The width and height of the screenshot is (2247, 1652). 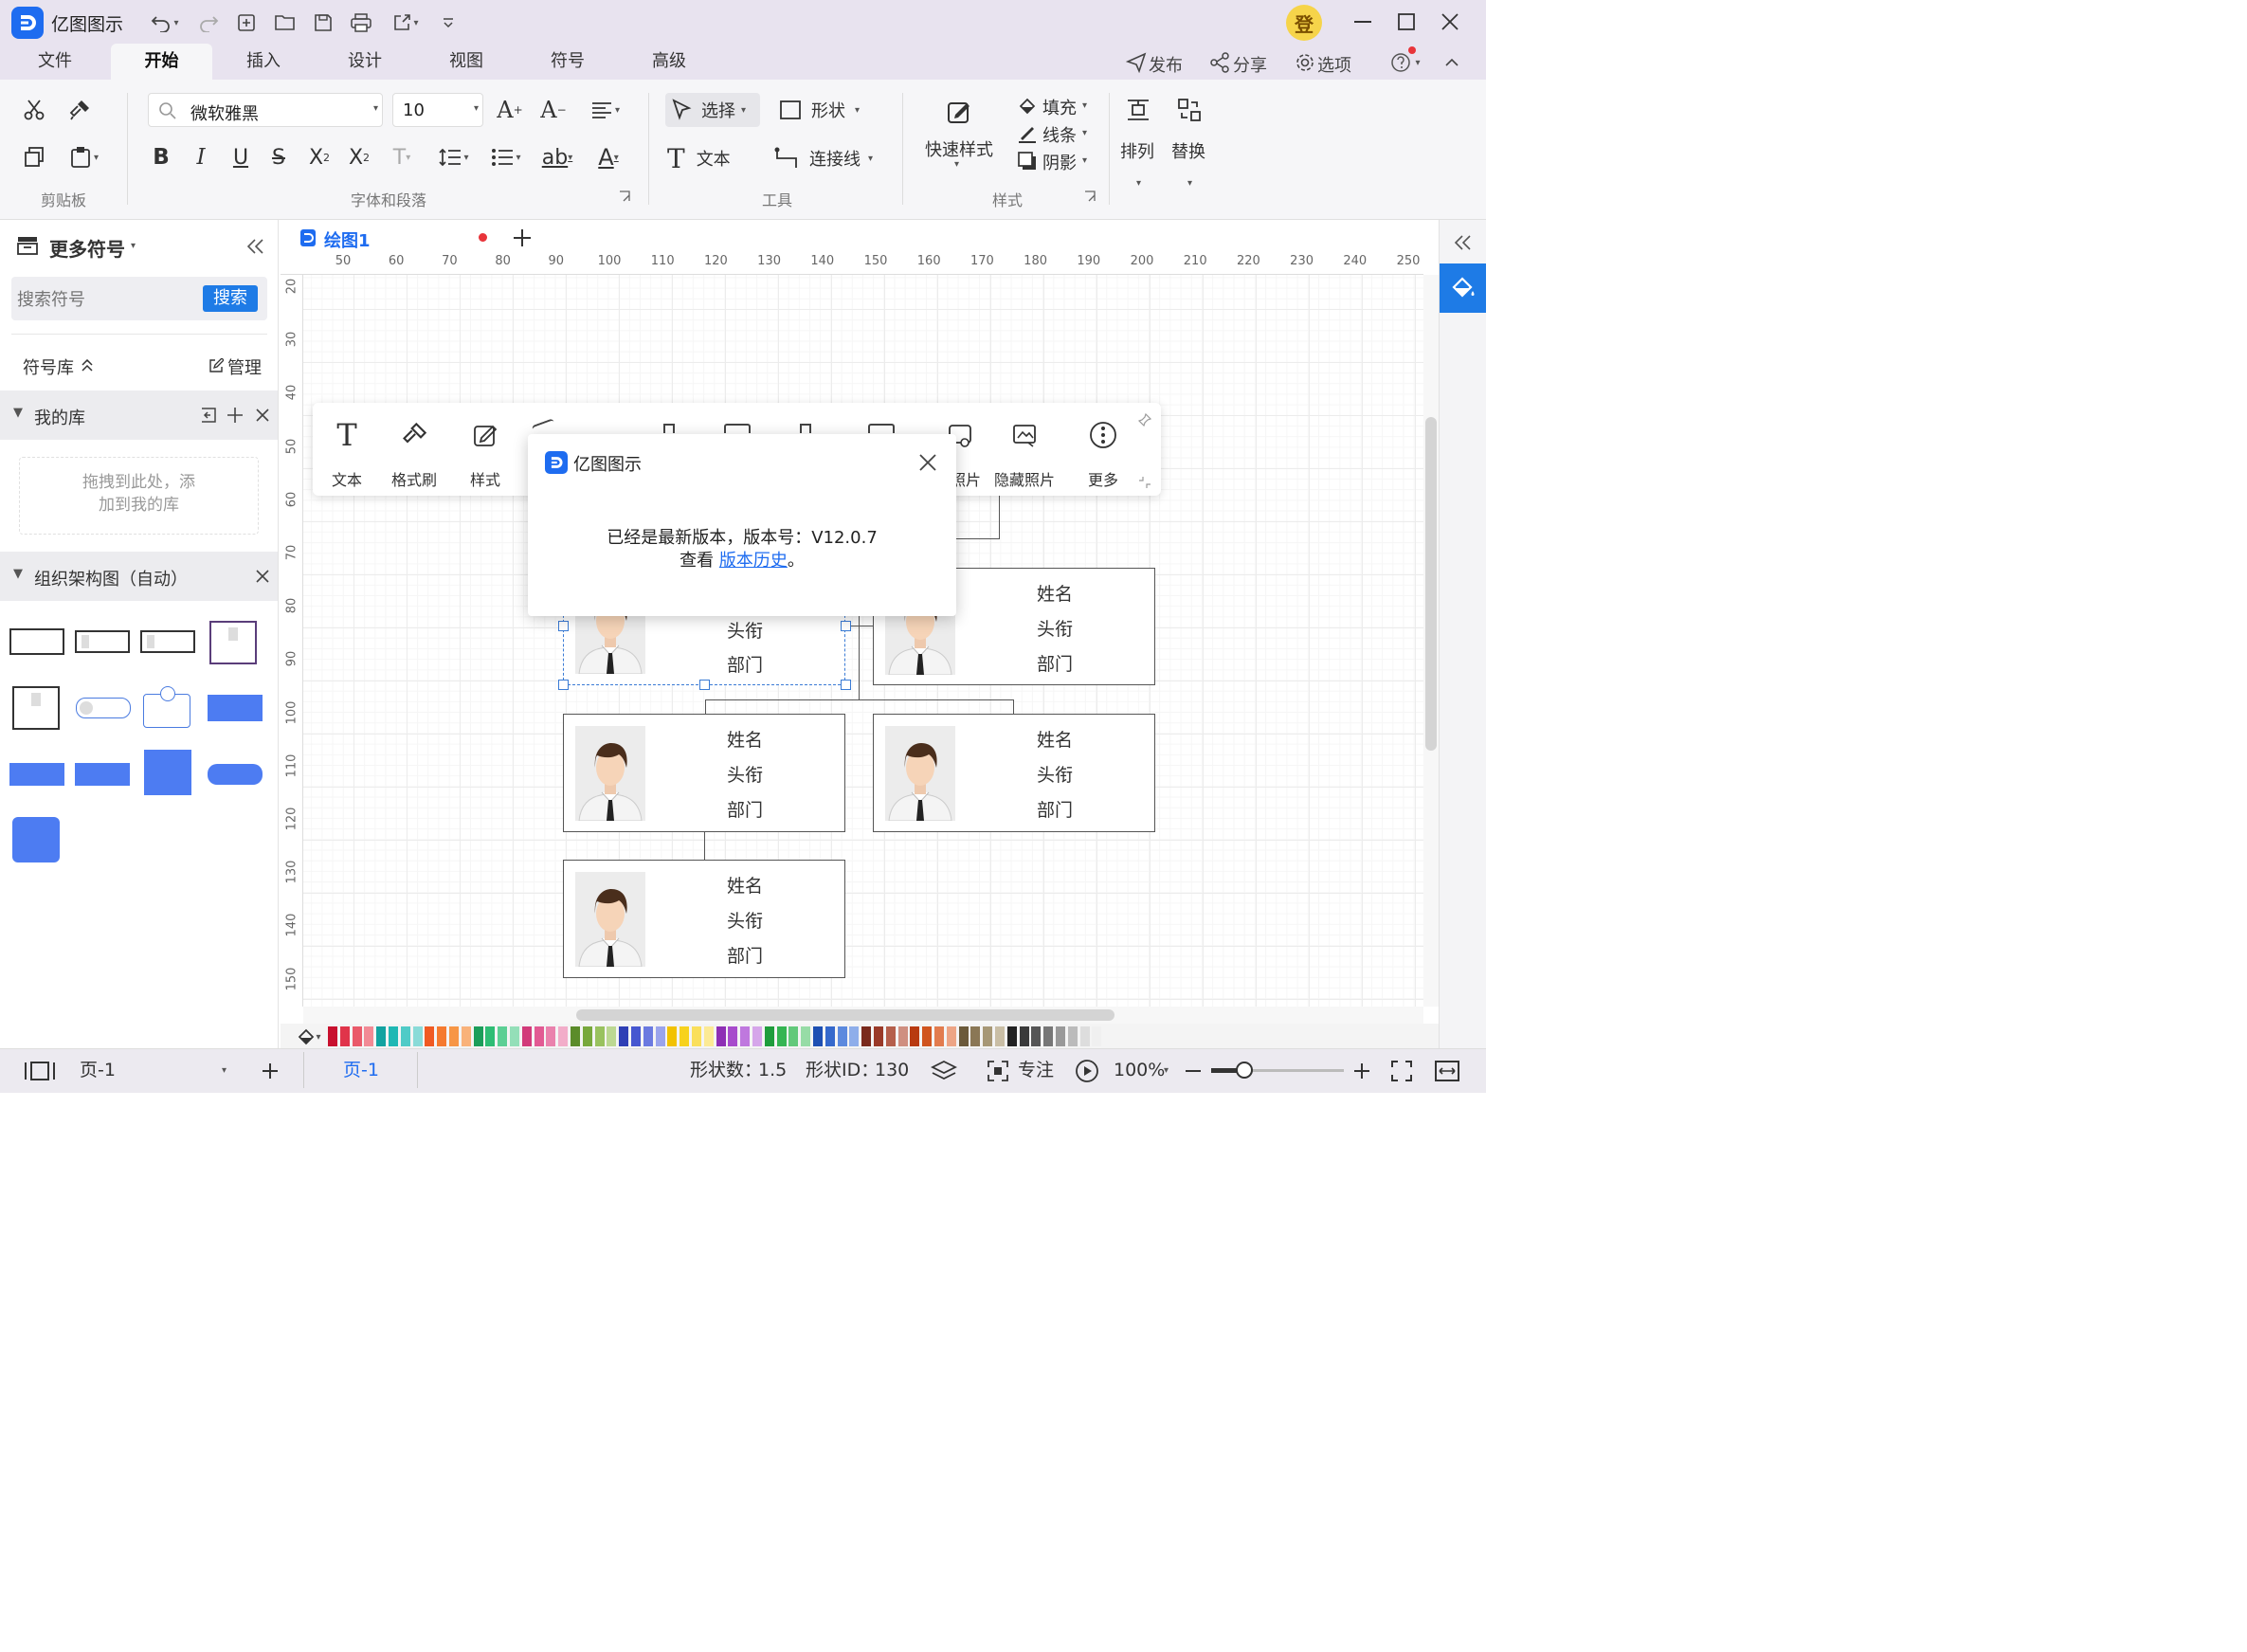 I want to click on play-presentation-icon, so click(x=1087, y=1071).